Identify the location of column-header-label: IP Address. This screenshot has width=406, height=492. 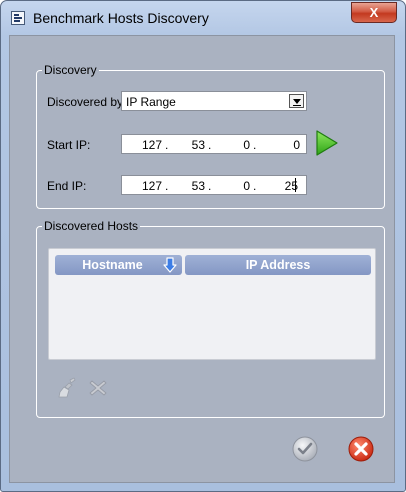
(278, 265).